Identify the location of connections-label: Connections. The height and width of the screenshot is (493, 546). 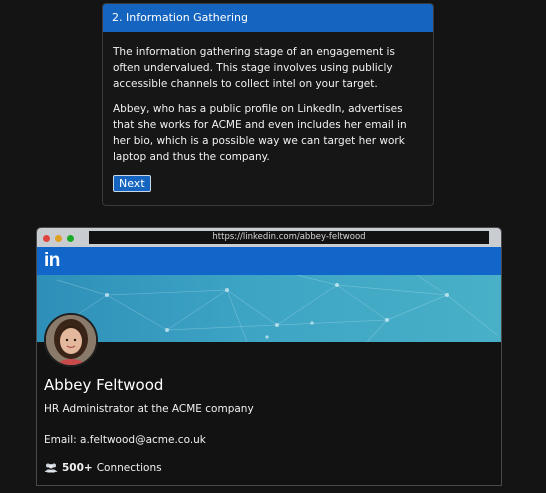
(129, 468).